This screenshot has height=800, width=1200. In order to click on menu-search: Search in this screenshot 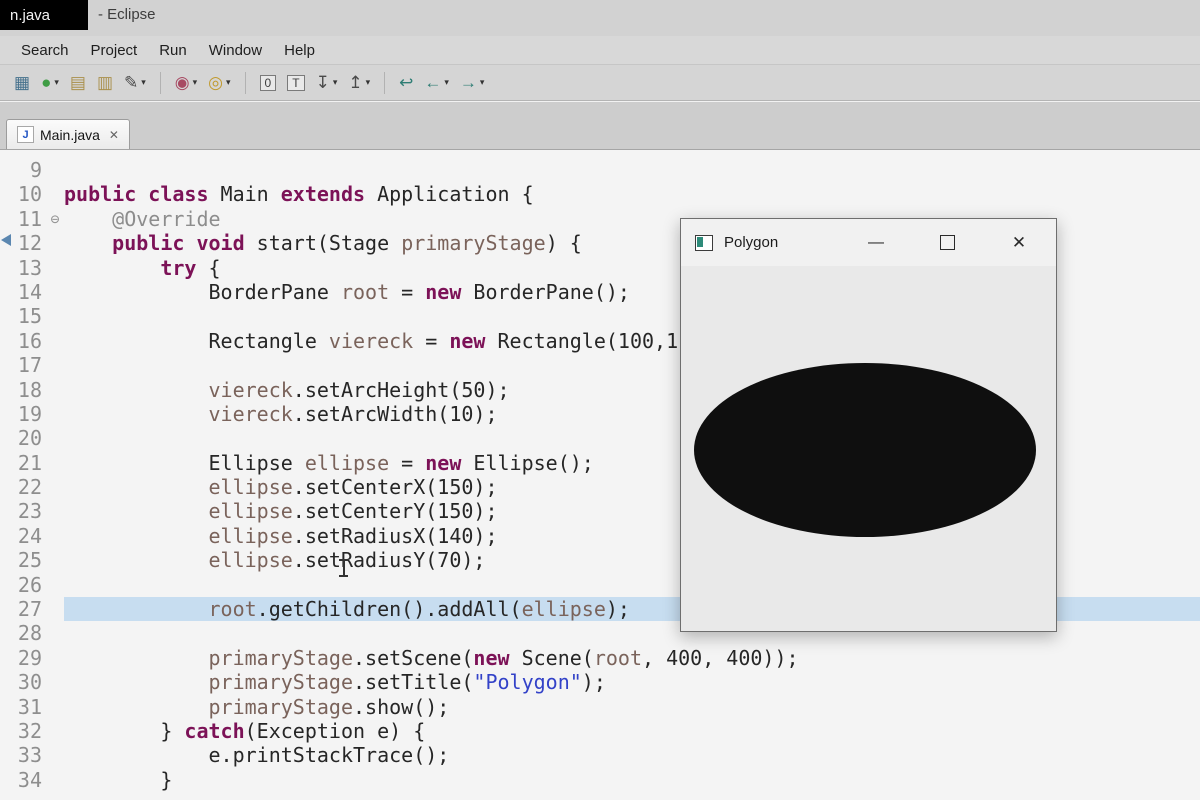, I will do `click(45, 50)`.